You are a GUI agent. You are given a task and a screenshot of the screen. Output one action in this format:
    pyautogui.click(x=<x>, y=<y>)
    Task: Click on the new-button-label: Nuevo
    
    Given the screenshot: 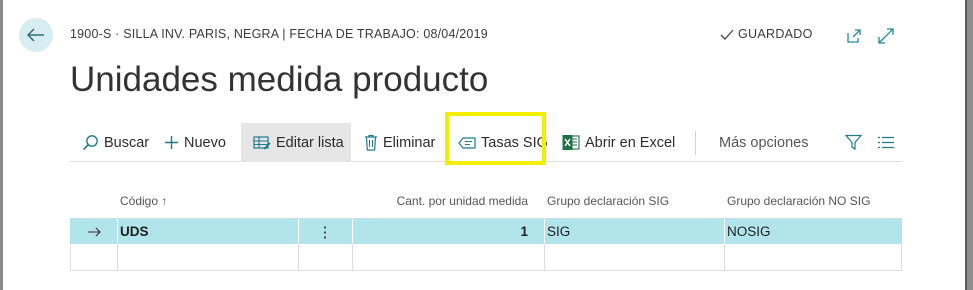 What is the action you would take?
    pyautogui.click(x=205, y=142)
    